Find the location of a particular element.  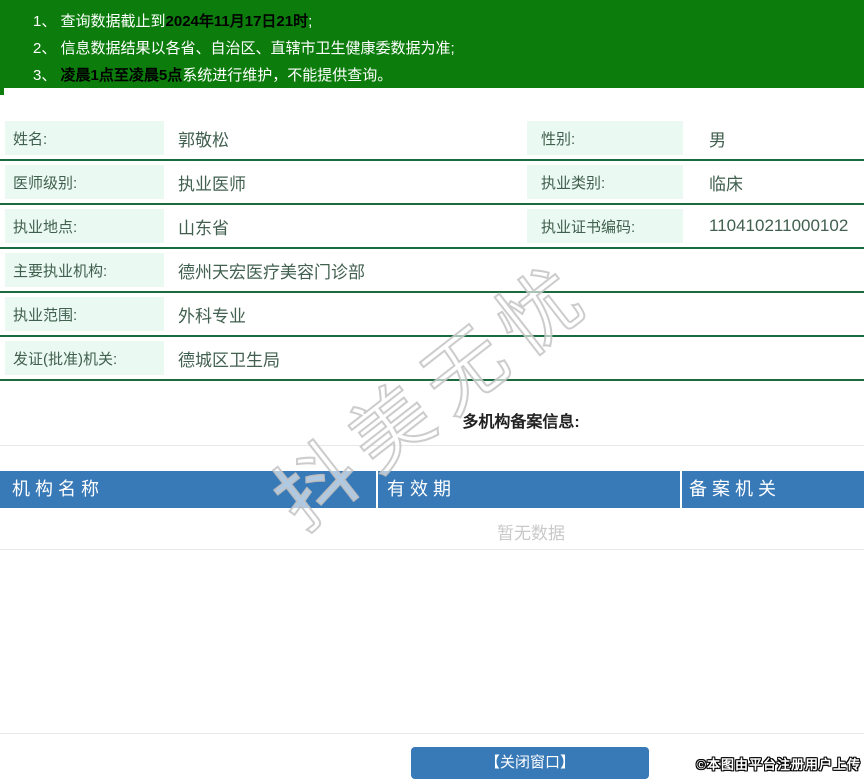

info-row-location-cert: 执业地点: 山东省 执业证书编码: 110410211000102 is located at coordinates (432, 227).